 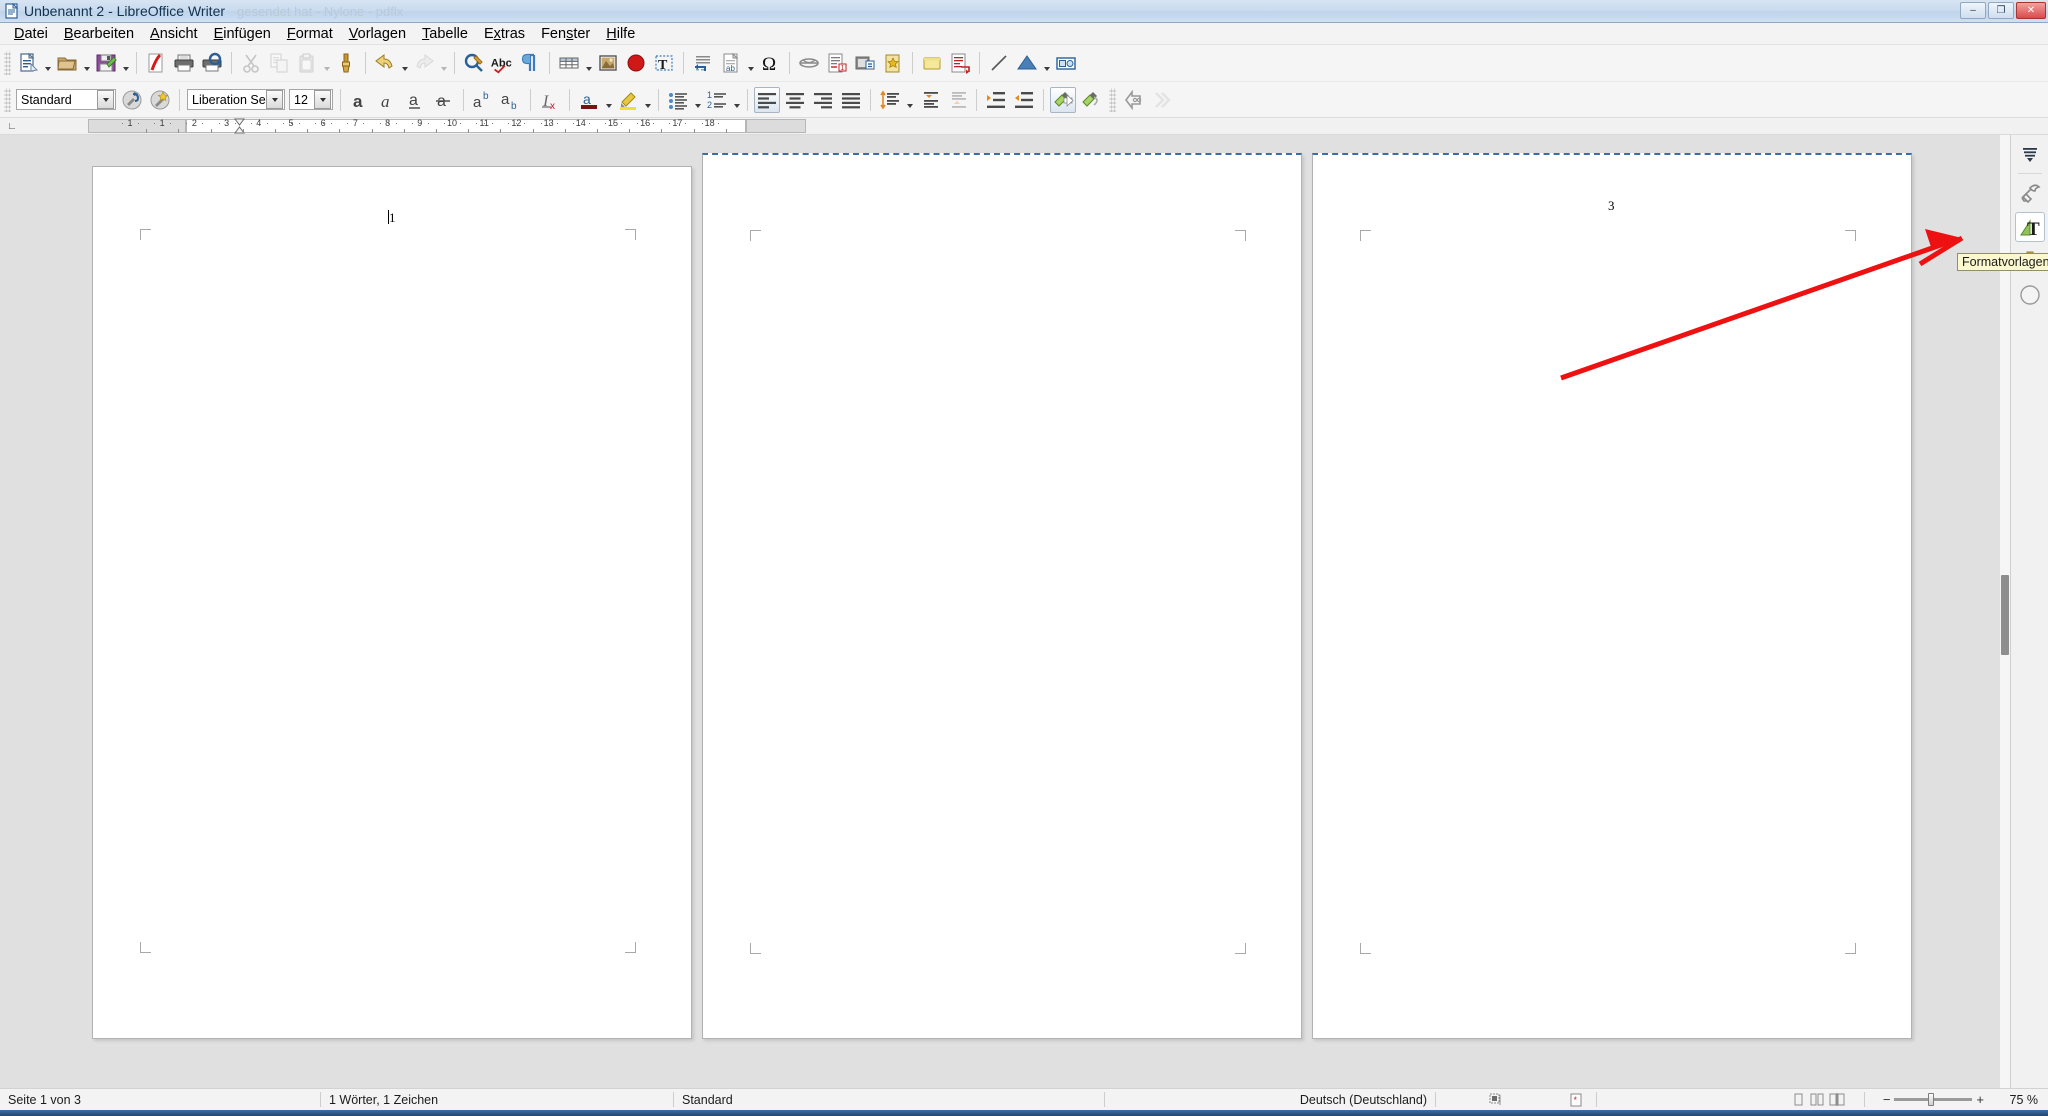 What do you see at coordinates (736, 100) in the screenshot?
I see `ordered-list-dropdown` at bounding box center [736, 100].